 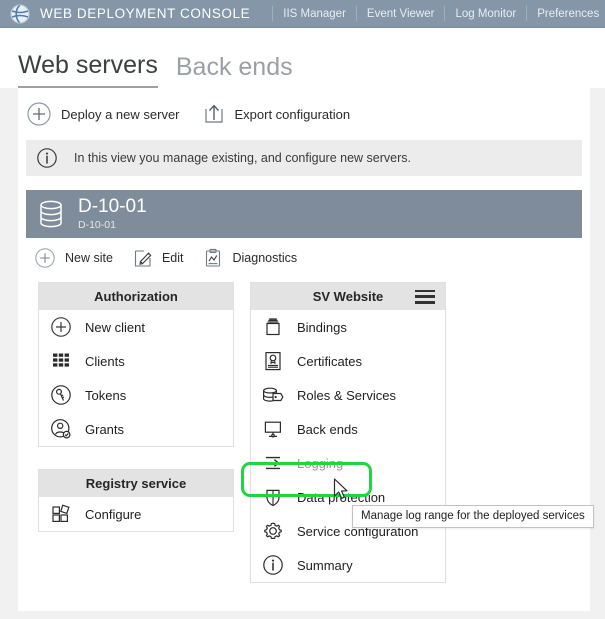 I want to click on panel-item-configure: Configure, so click(x=136, y=514).